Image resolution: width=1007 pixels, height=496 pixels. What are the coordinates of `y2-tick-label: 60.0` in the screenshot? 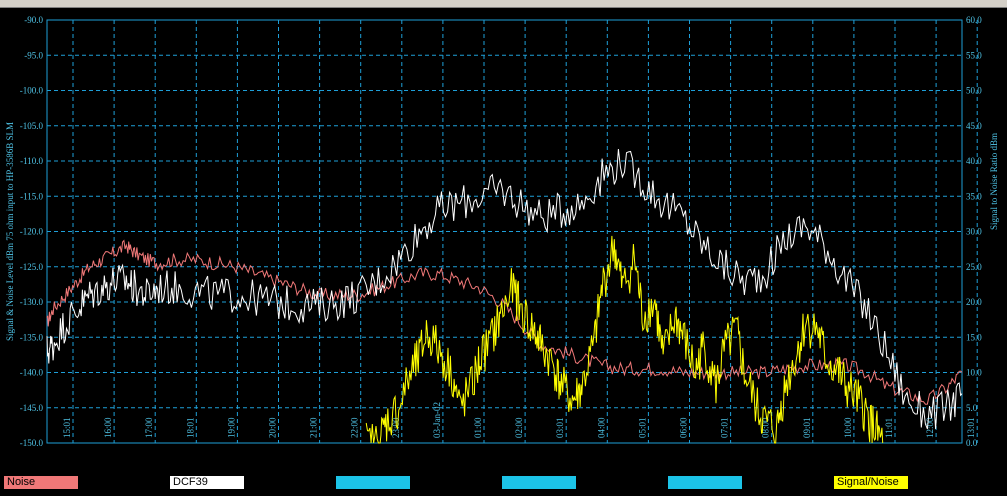 It's located at (974, 20).